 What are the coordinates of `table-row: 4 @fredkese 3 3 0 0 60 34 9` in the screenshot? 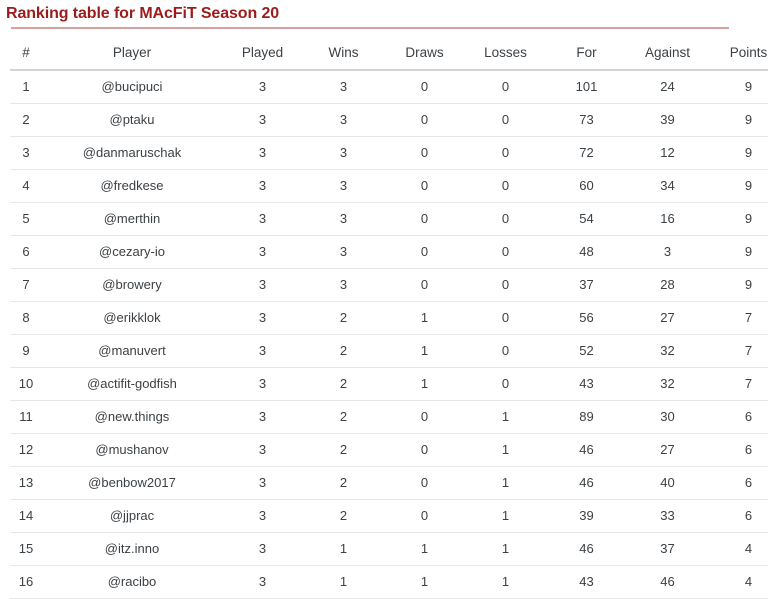 It's located at (389, 186).